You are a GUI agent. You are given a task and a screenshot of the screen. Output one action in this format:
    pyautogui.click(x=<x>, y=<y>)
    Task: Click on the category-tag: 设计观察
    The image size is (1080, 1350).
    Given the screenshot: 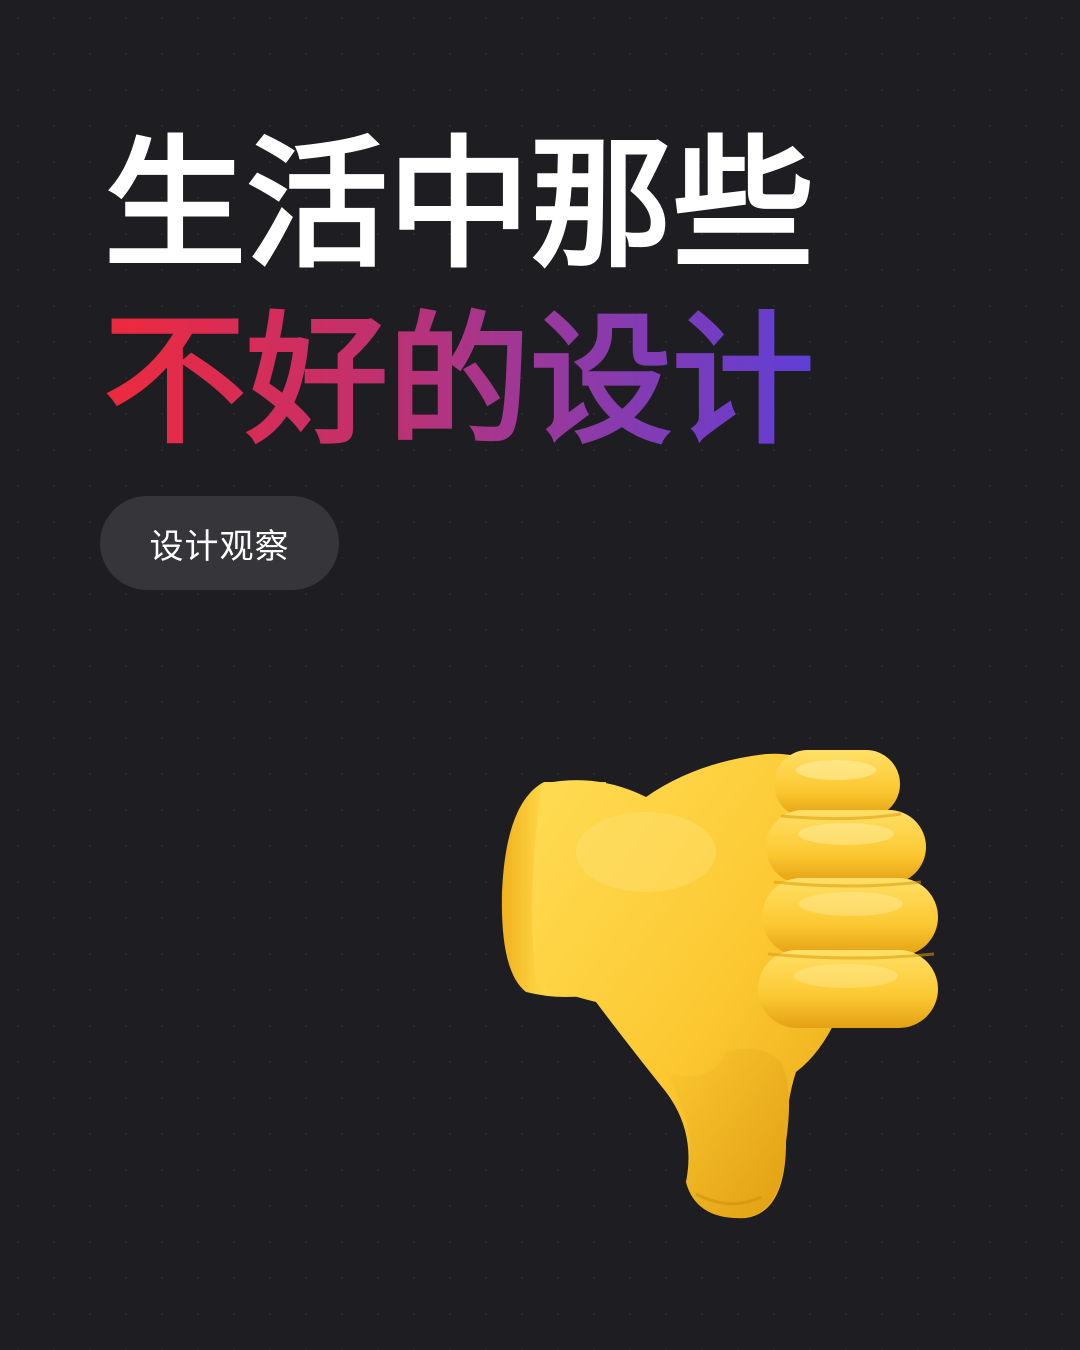 What is the action you would take?
    pyautogui.click(x=219, y=543)
    